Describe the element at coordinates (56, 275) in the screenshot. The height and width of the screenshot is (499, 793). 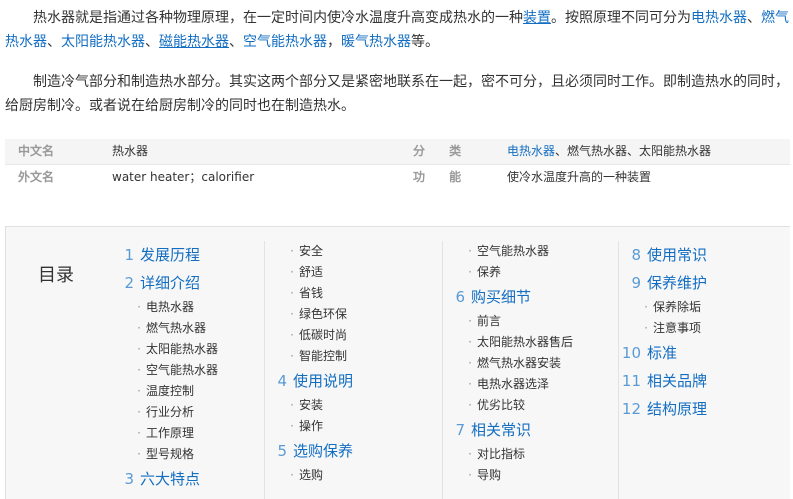
I see `toc-title: 目录` at that location.